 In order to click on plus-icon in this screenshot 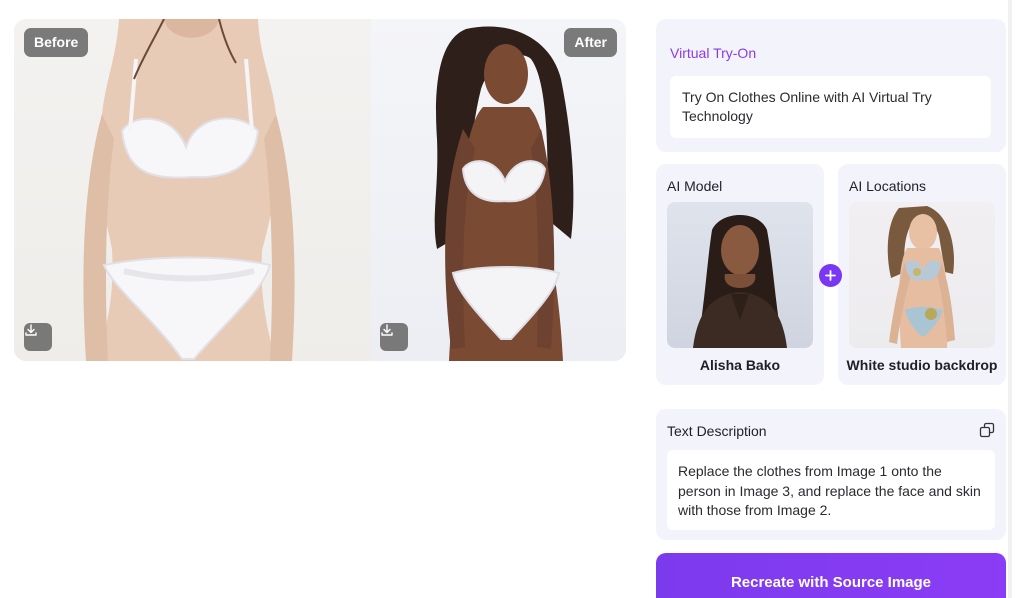, I will do `click(830, 275)`.